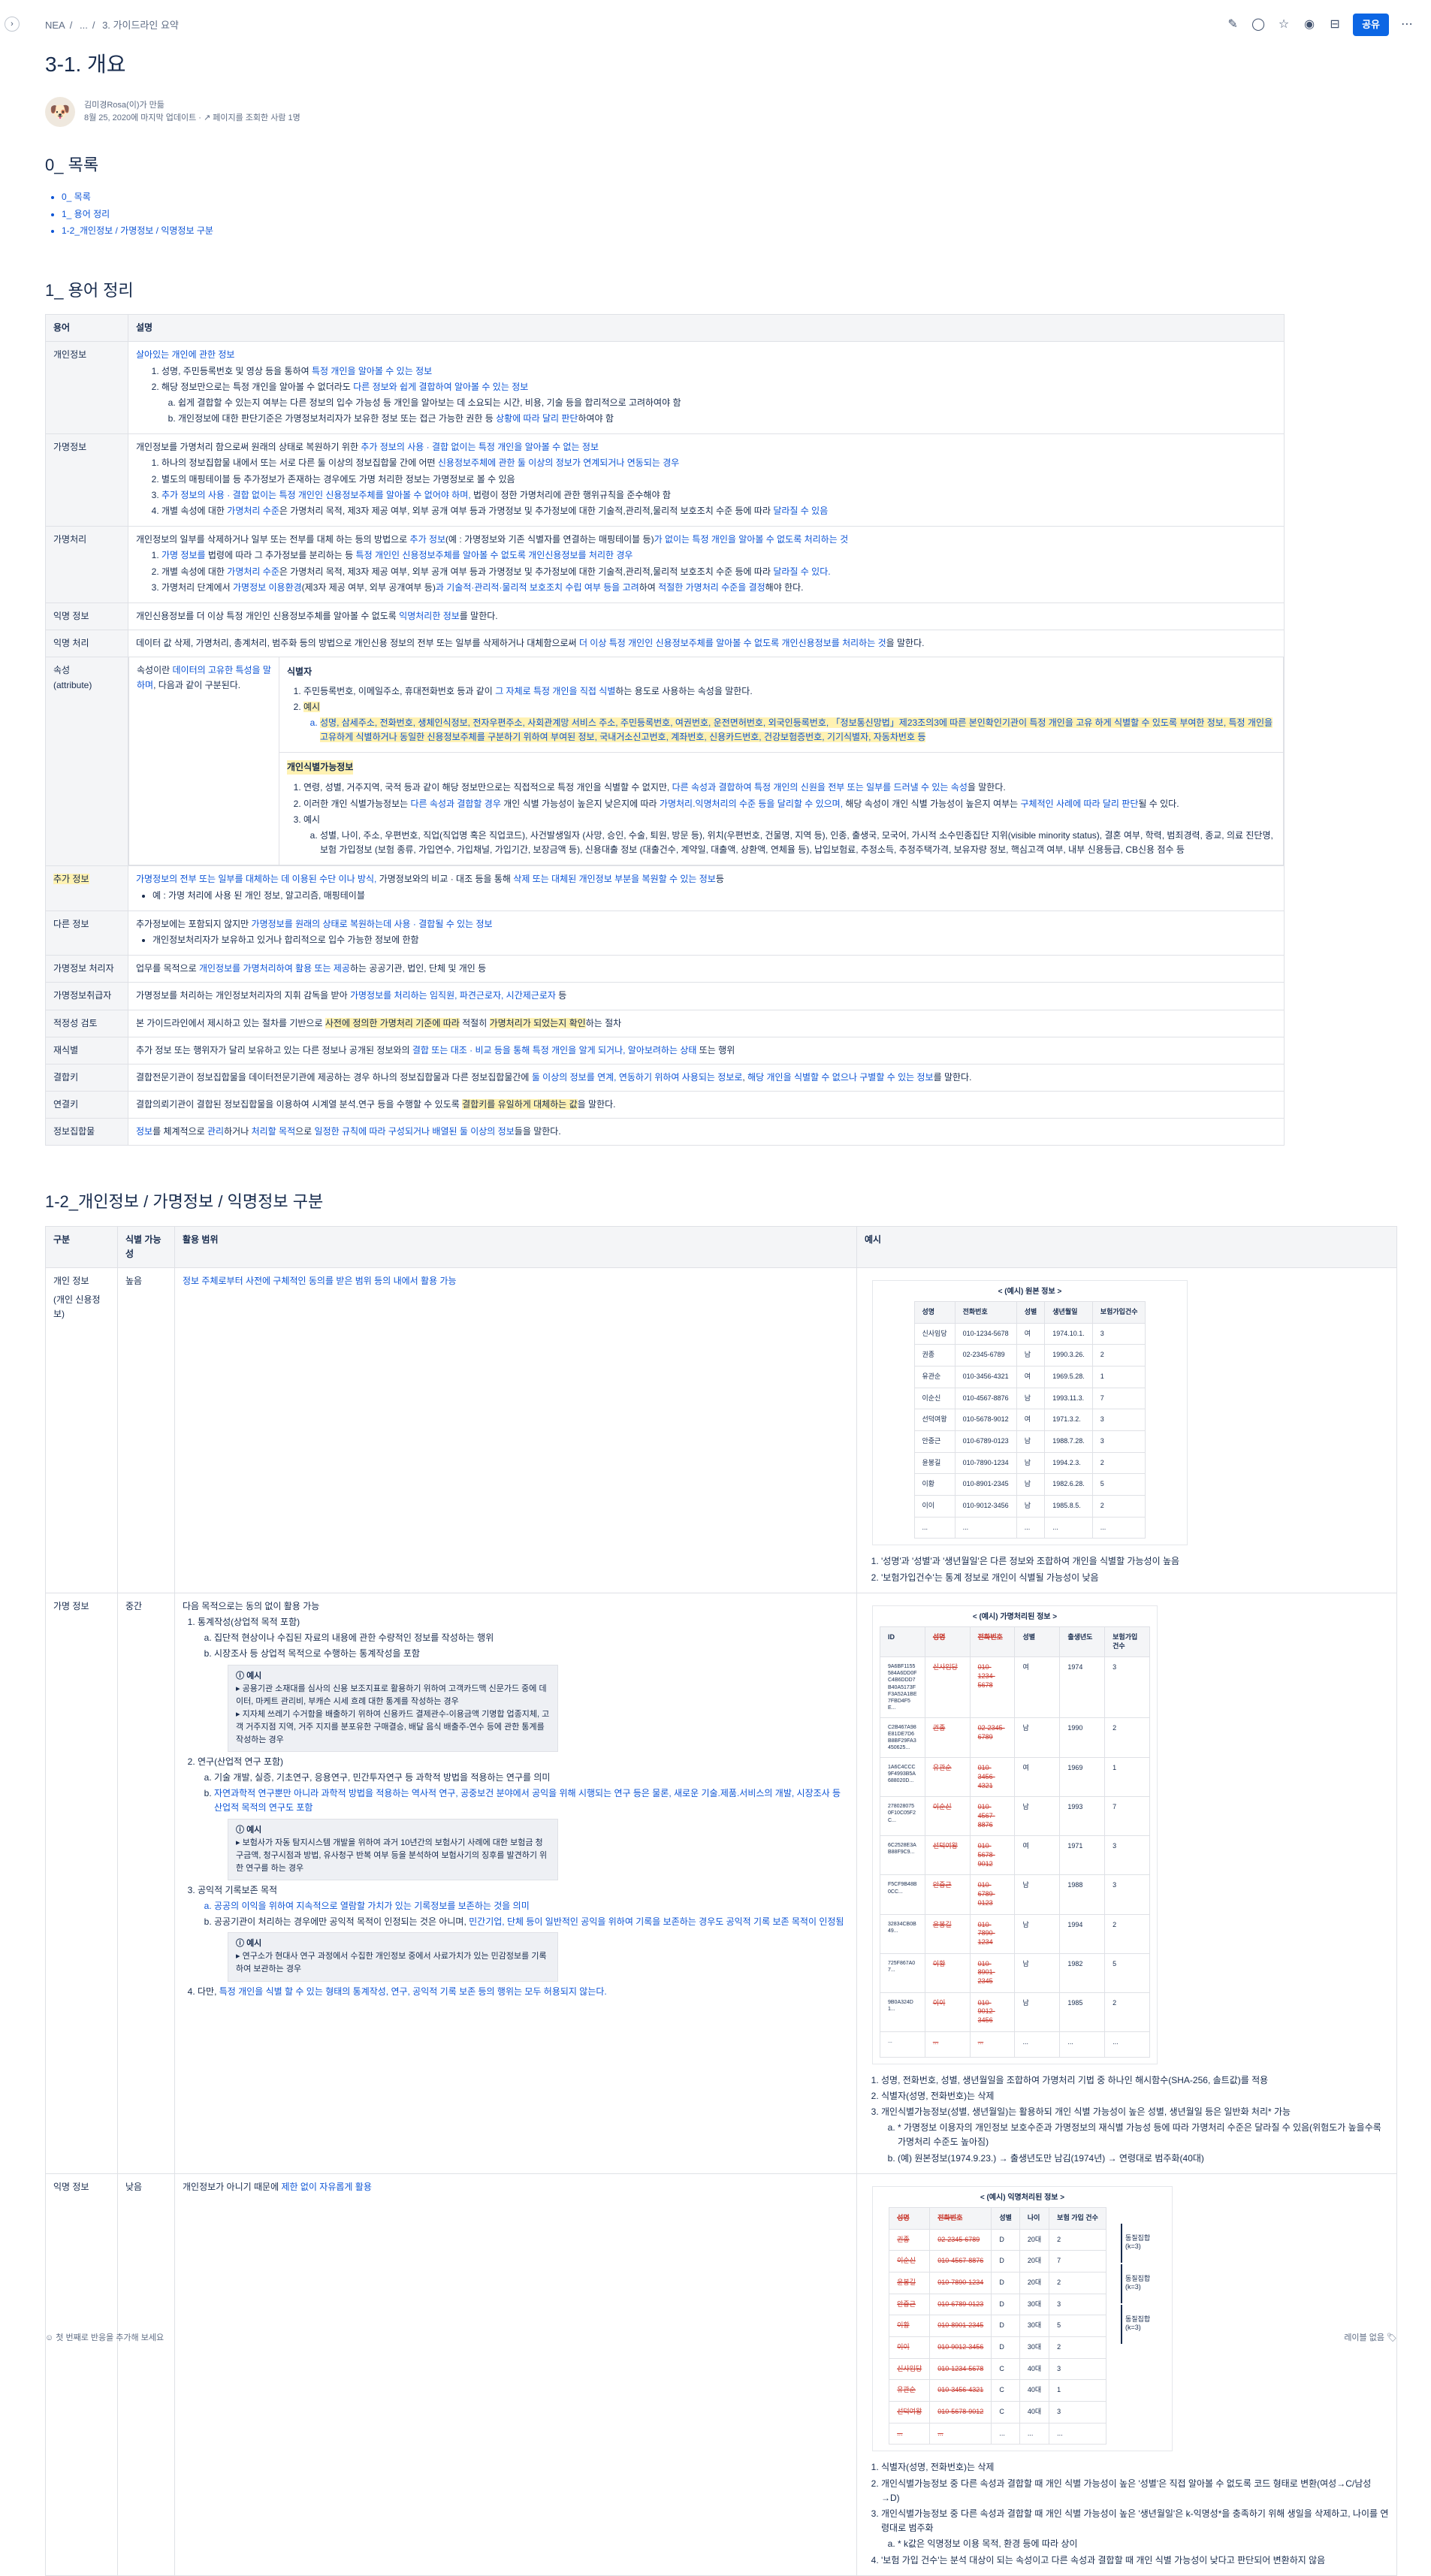 The height and width of the screenshot is (2576, 1431). I want to click on sample-cell: 이이, so click(947, 2012).